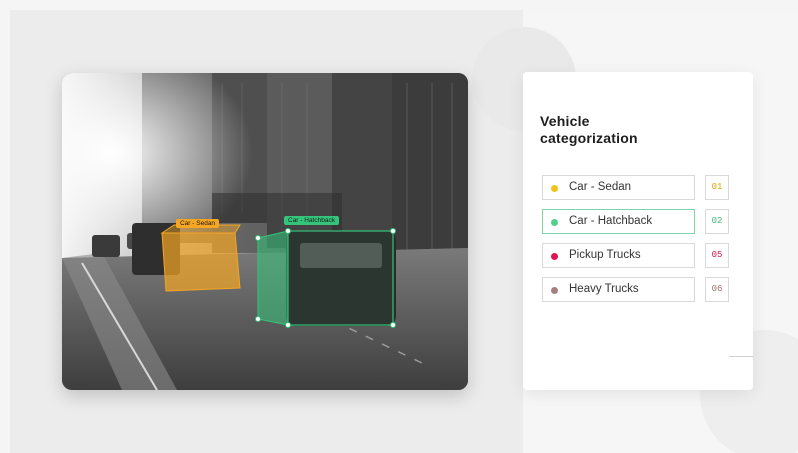 Image resolution: width=798 pixels, height=453 pixels. Describe the element at coordinates (605, 255) in the screenshot. I see `category-label: Pickup Trucks` at that location.